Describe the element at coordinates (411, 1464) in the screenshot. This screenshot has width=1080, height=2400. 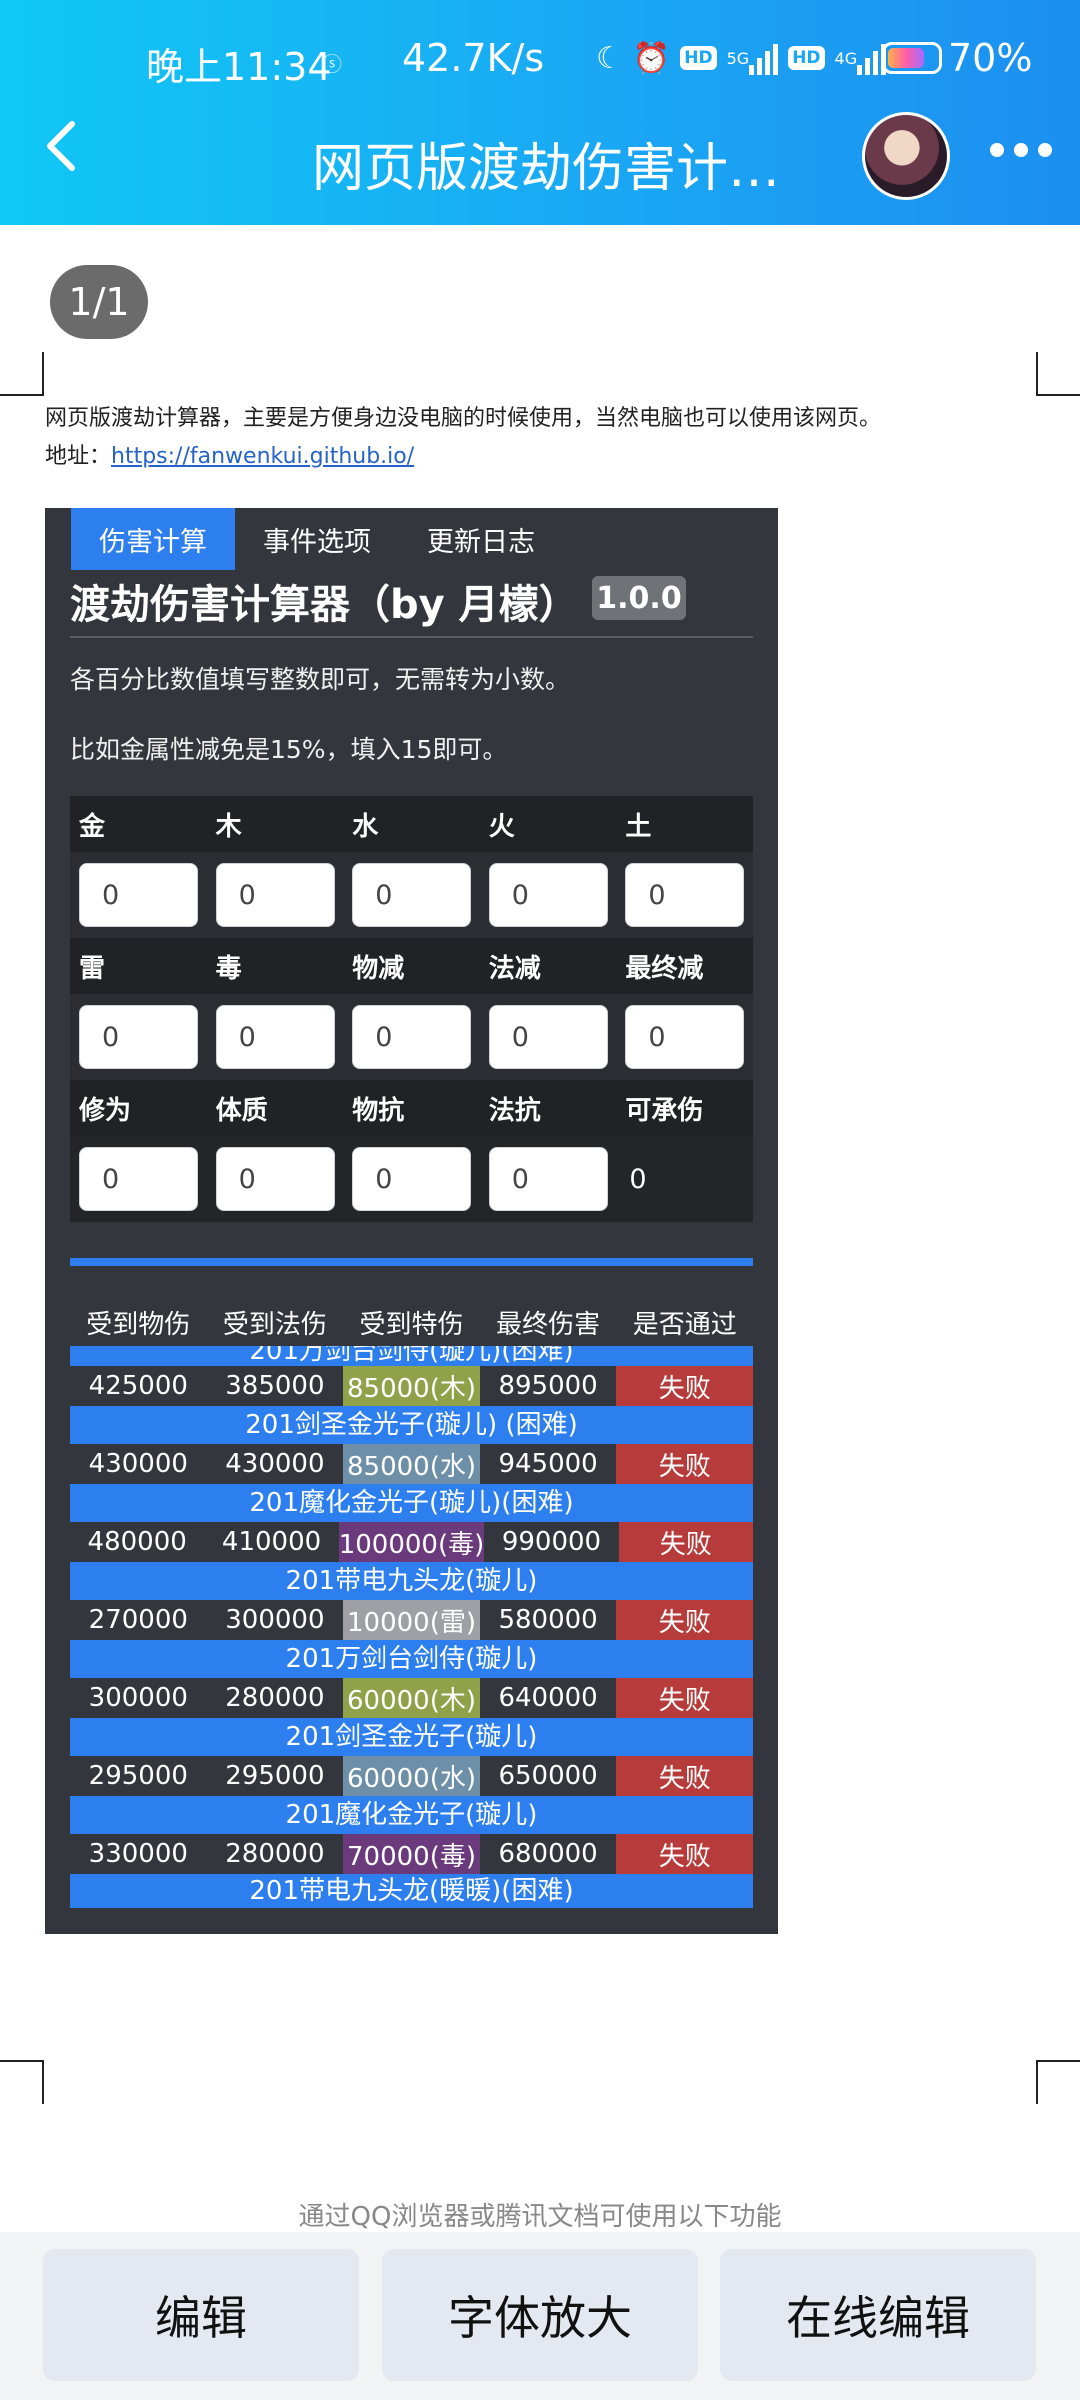
I see `result-row: 430000 430000 85000(水) 945000 失败` at that location.